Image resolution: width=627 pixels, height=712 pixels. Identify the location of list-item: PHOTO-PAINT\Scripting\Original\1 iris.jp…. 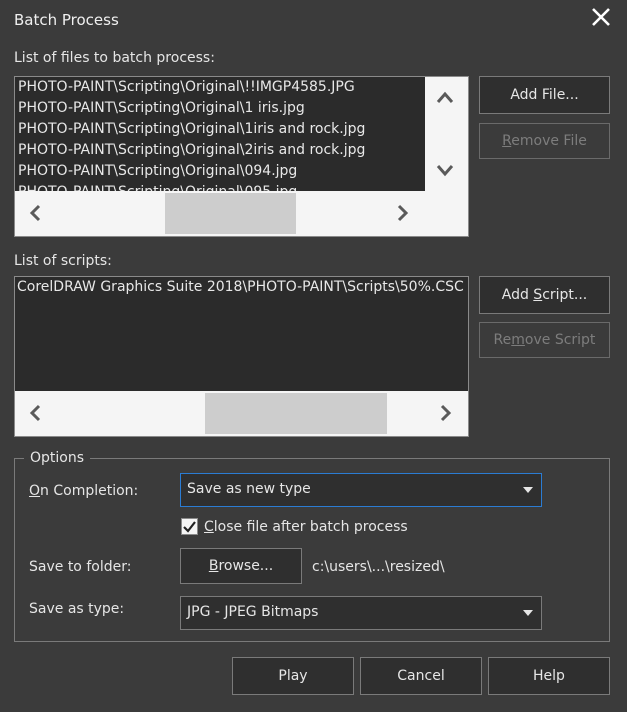
(220, 108).